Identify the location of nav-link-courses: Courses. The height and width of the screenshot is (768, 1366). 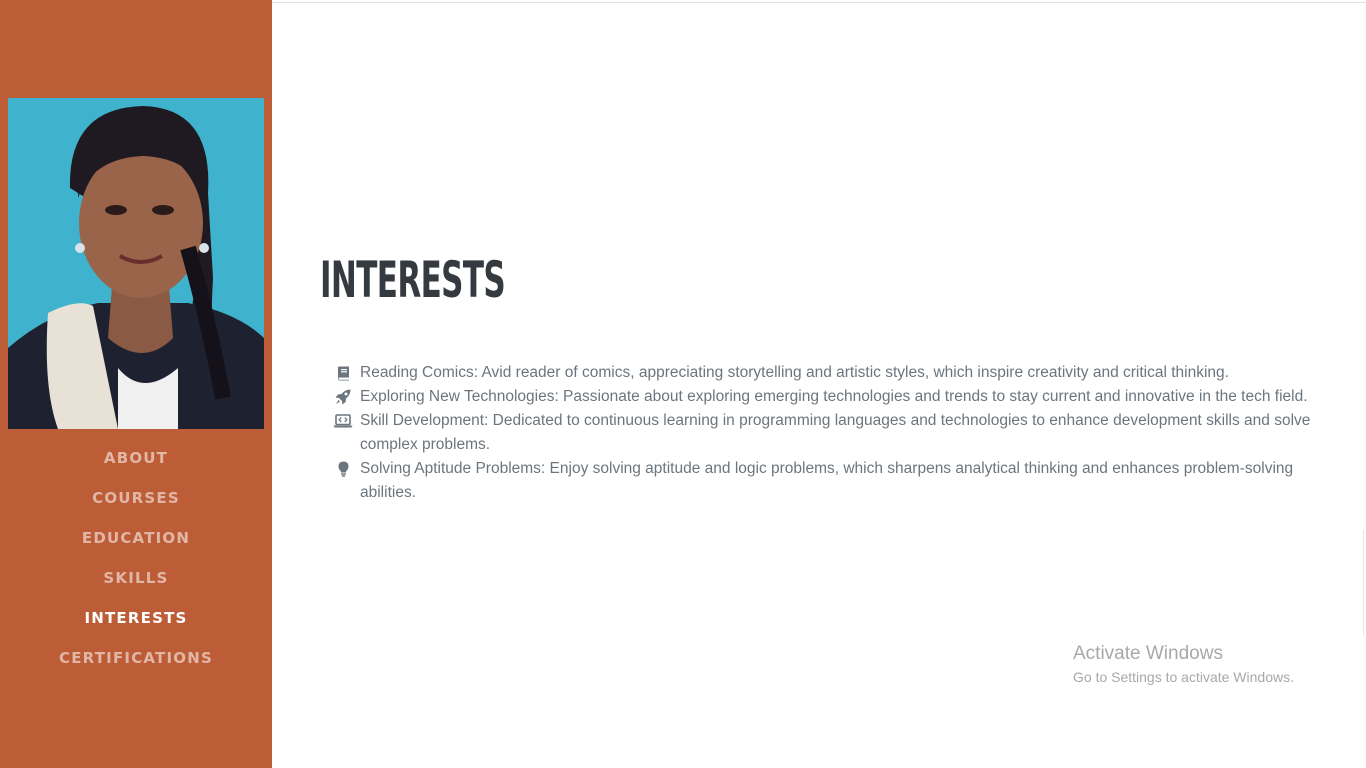
(136, 498).